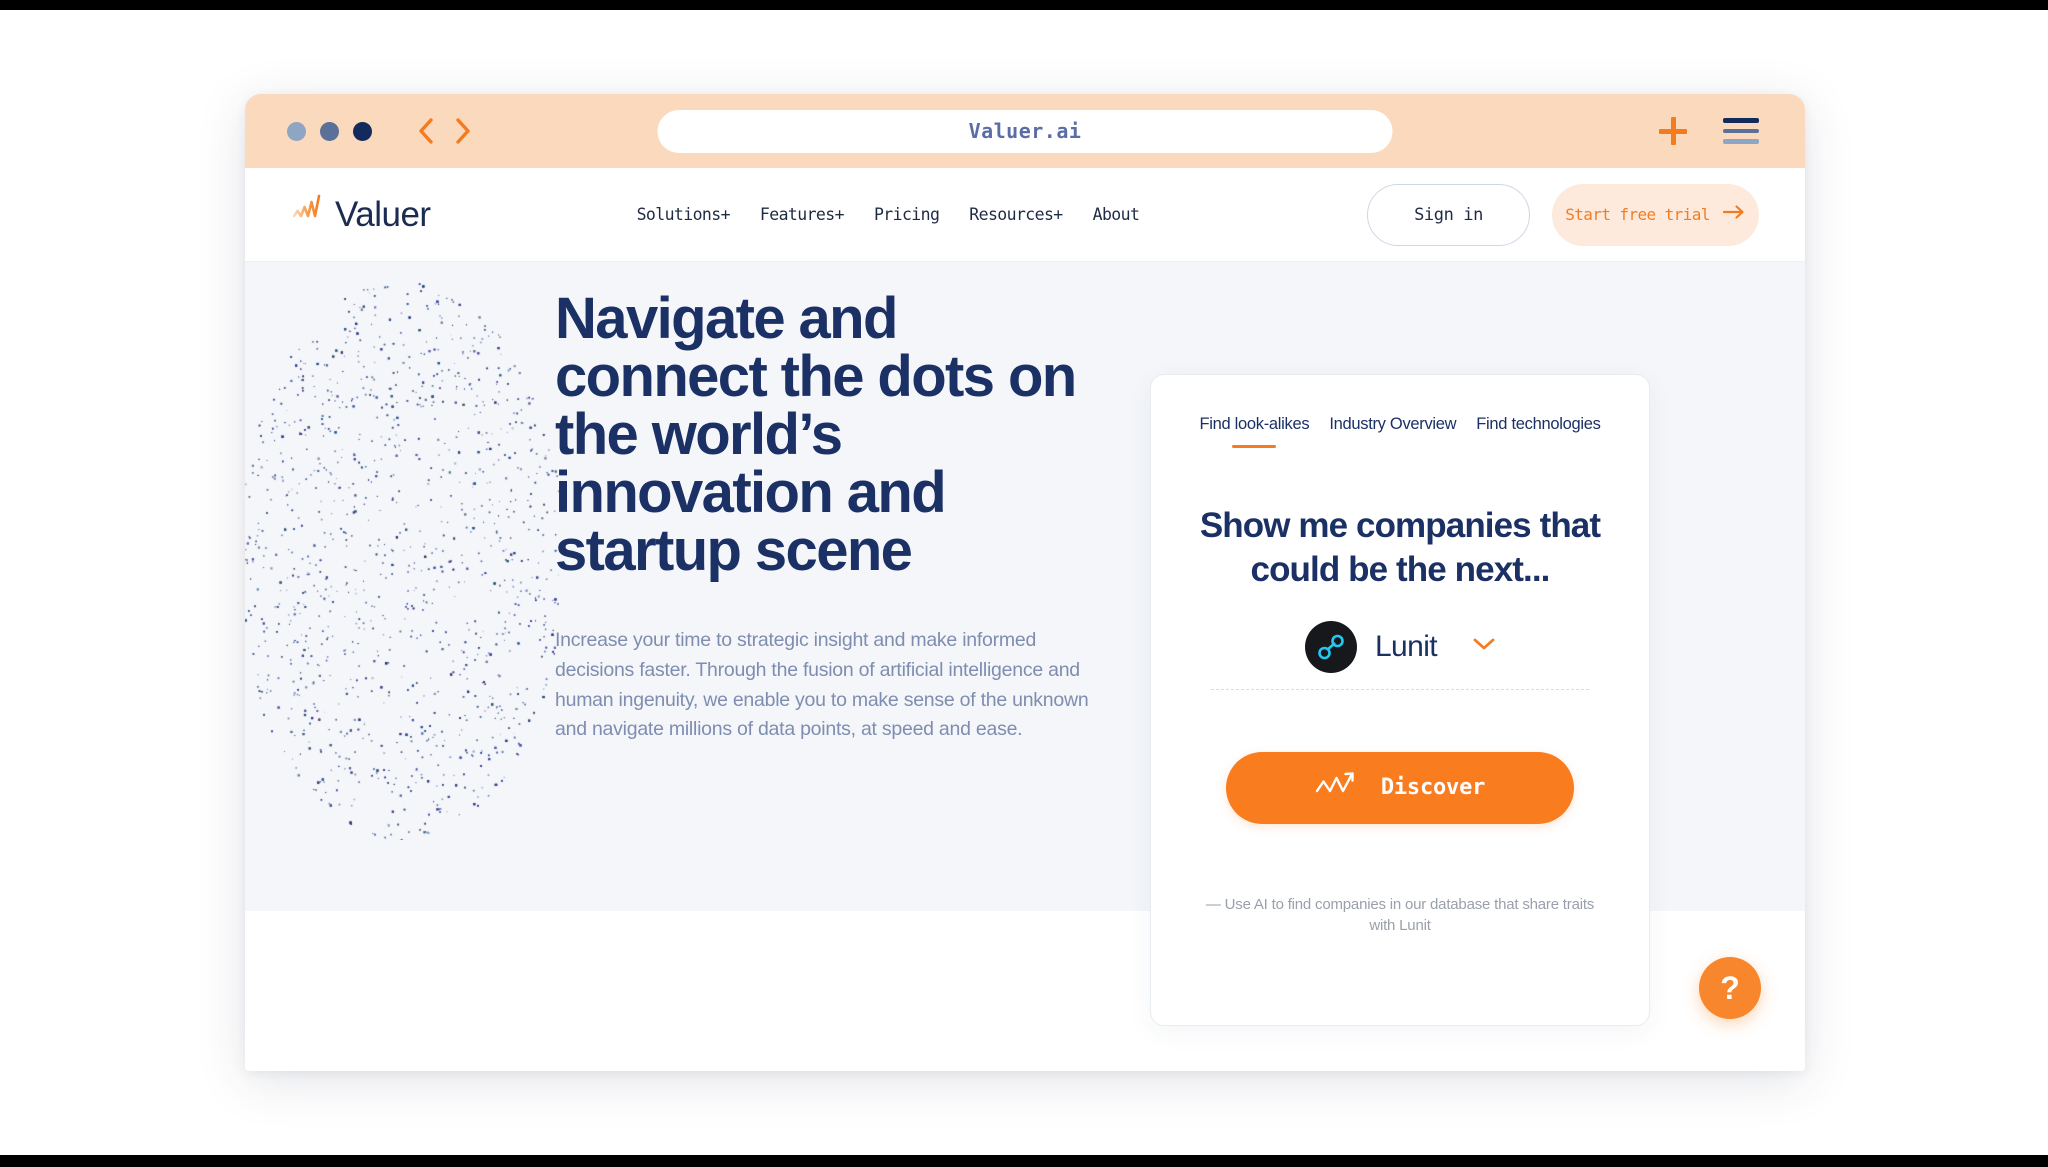  Describe the element at coordinates (313, 214) in the screenshot. I see `wave-logo-icon` at that location.